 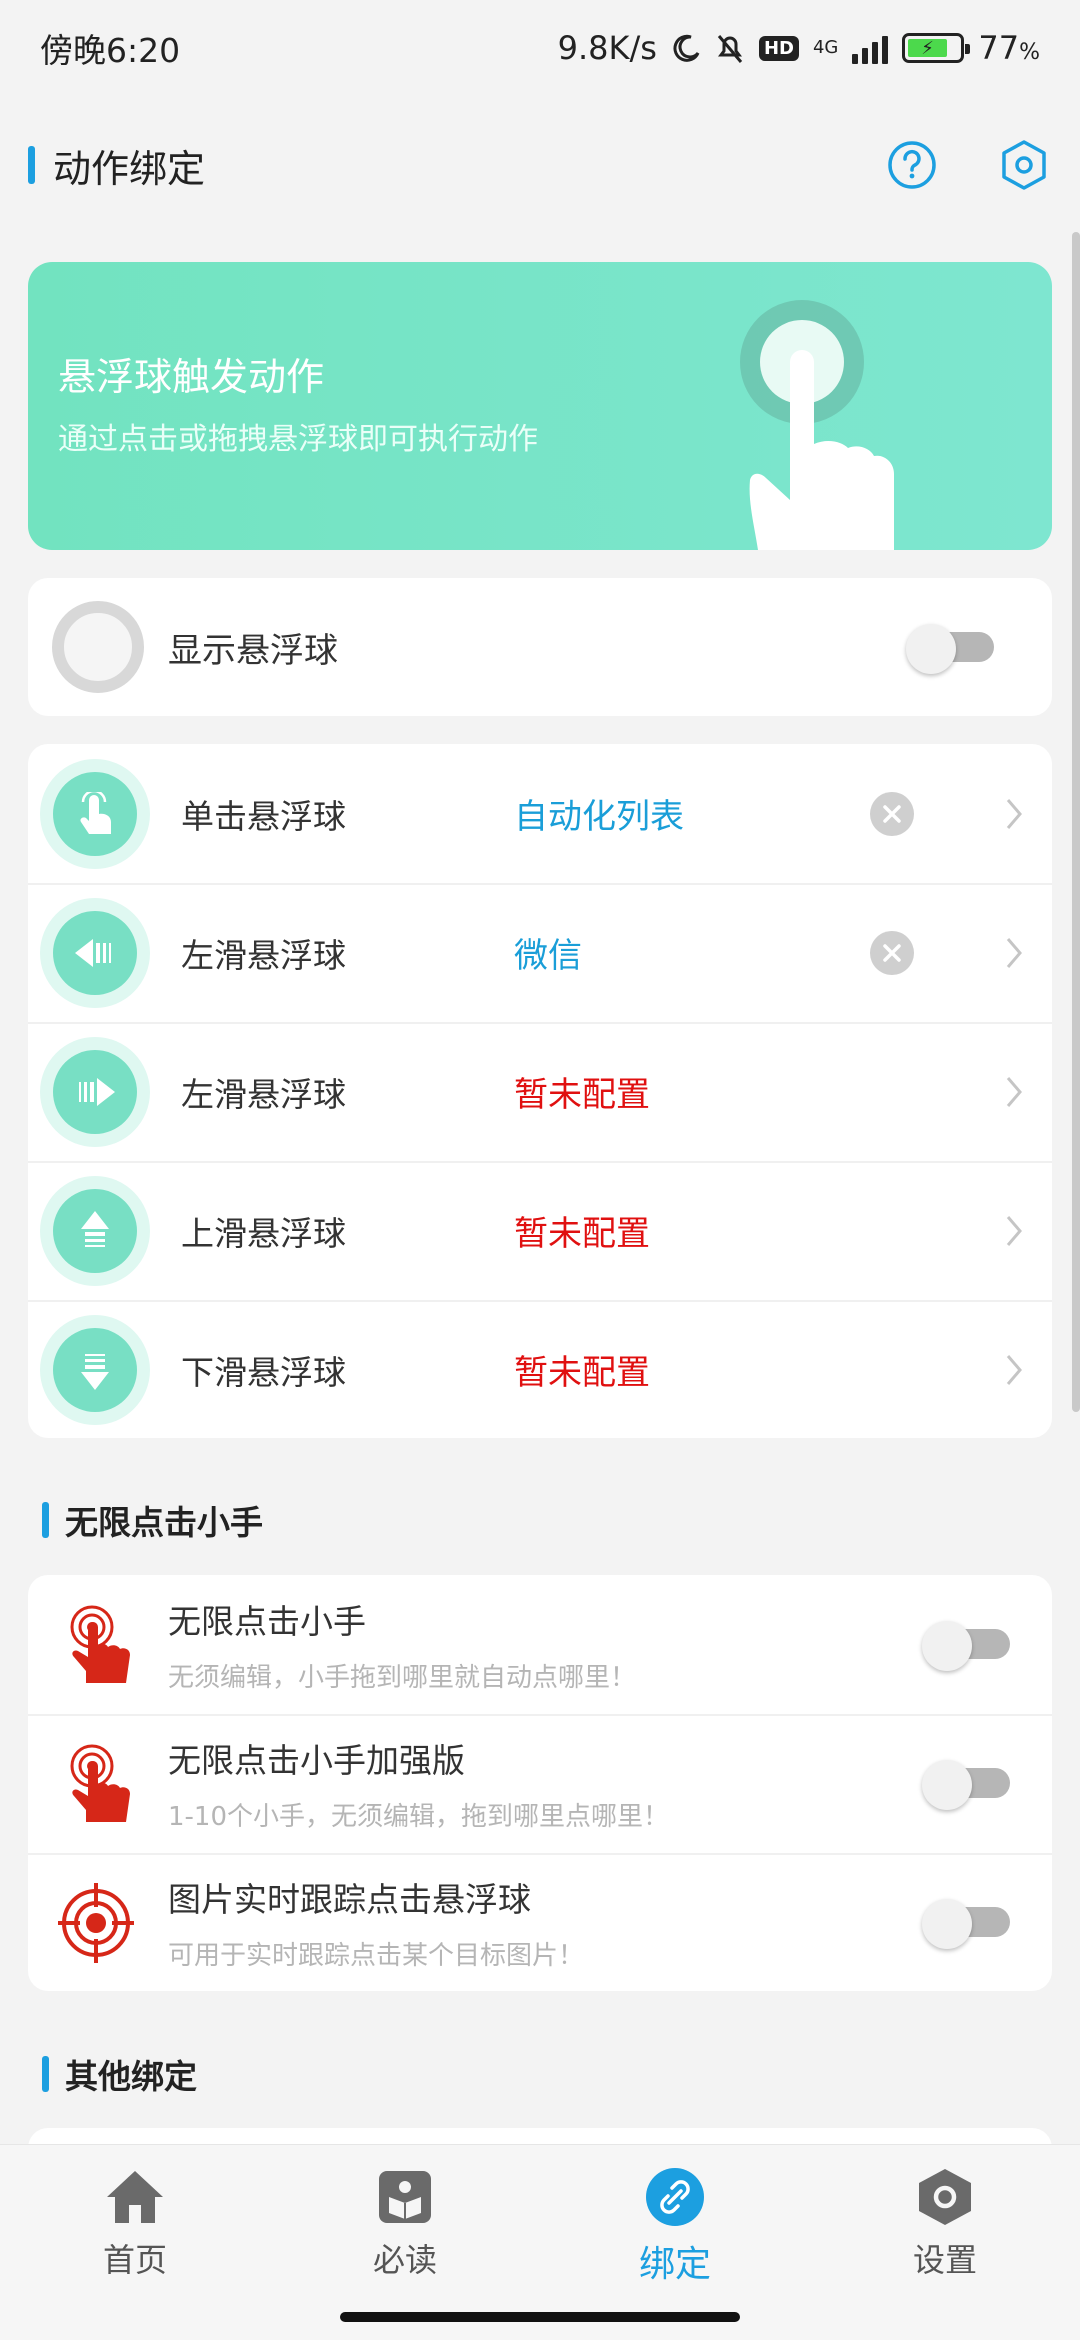 I want to click on help-circle-icon, so click(x=912, y=165).